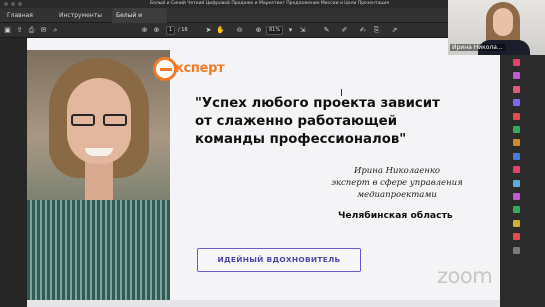 The image size is (545, 307). Describe the element at coordinates (7, 30) in the screenshot. I see `save-icon: ▣` at that location.